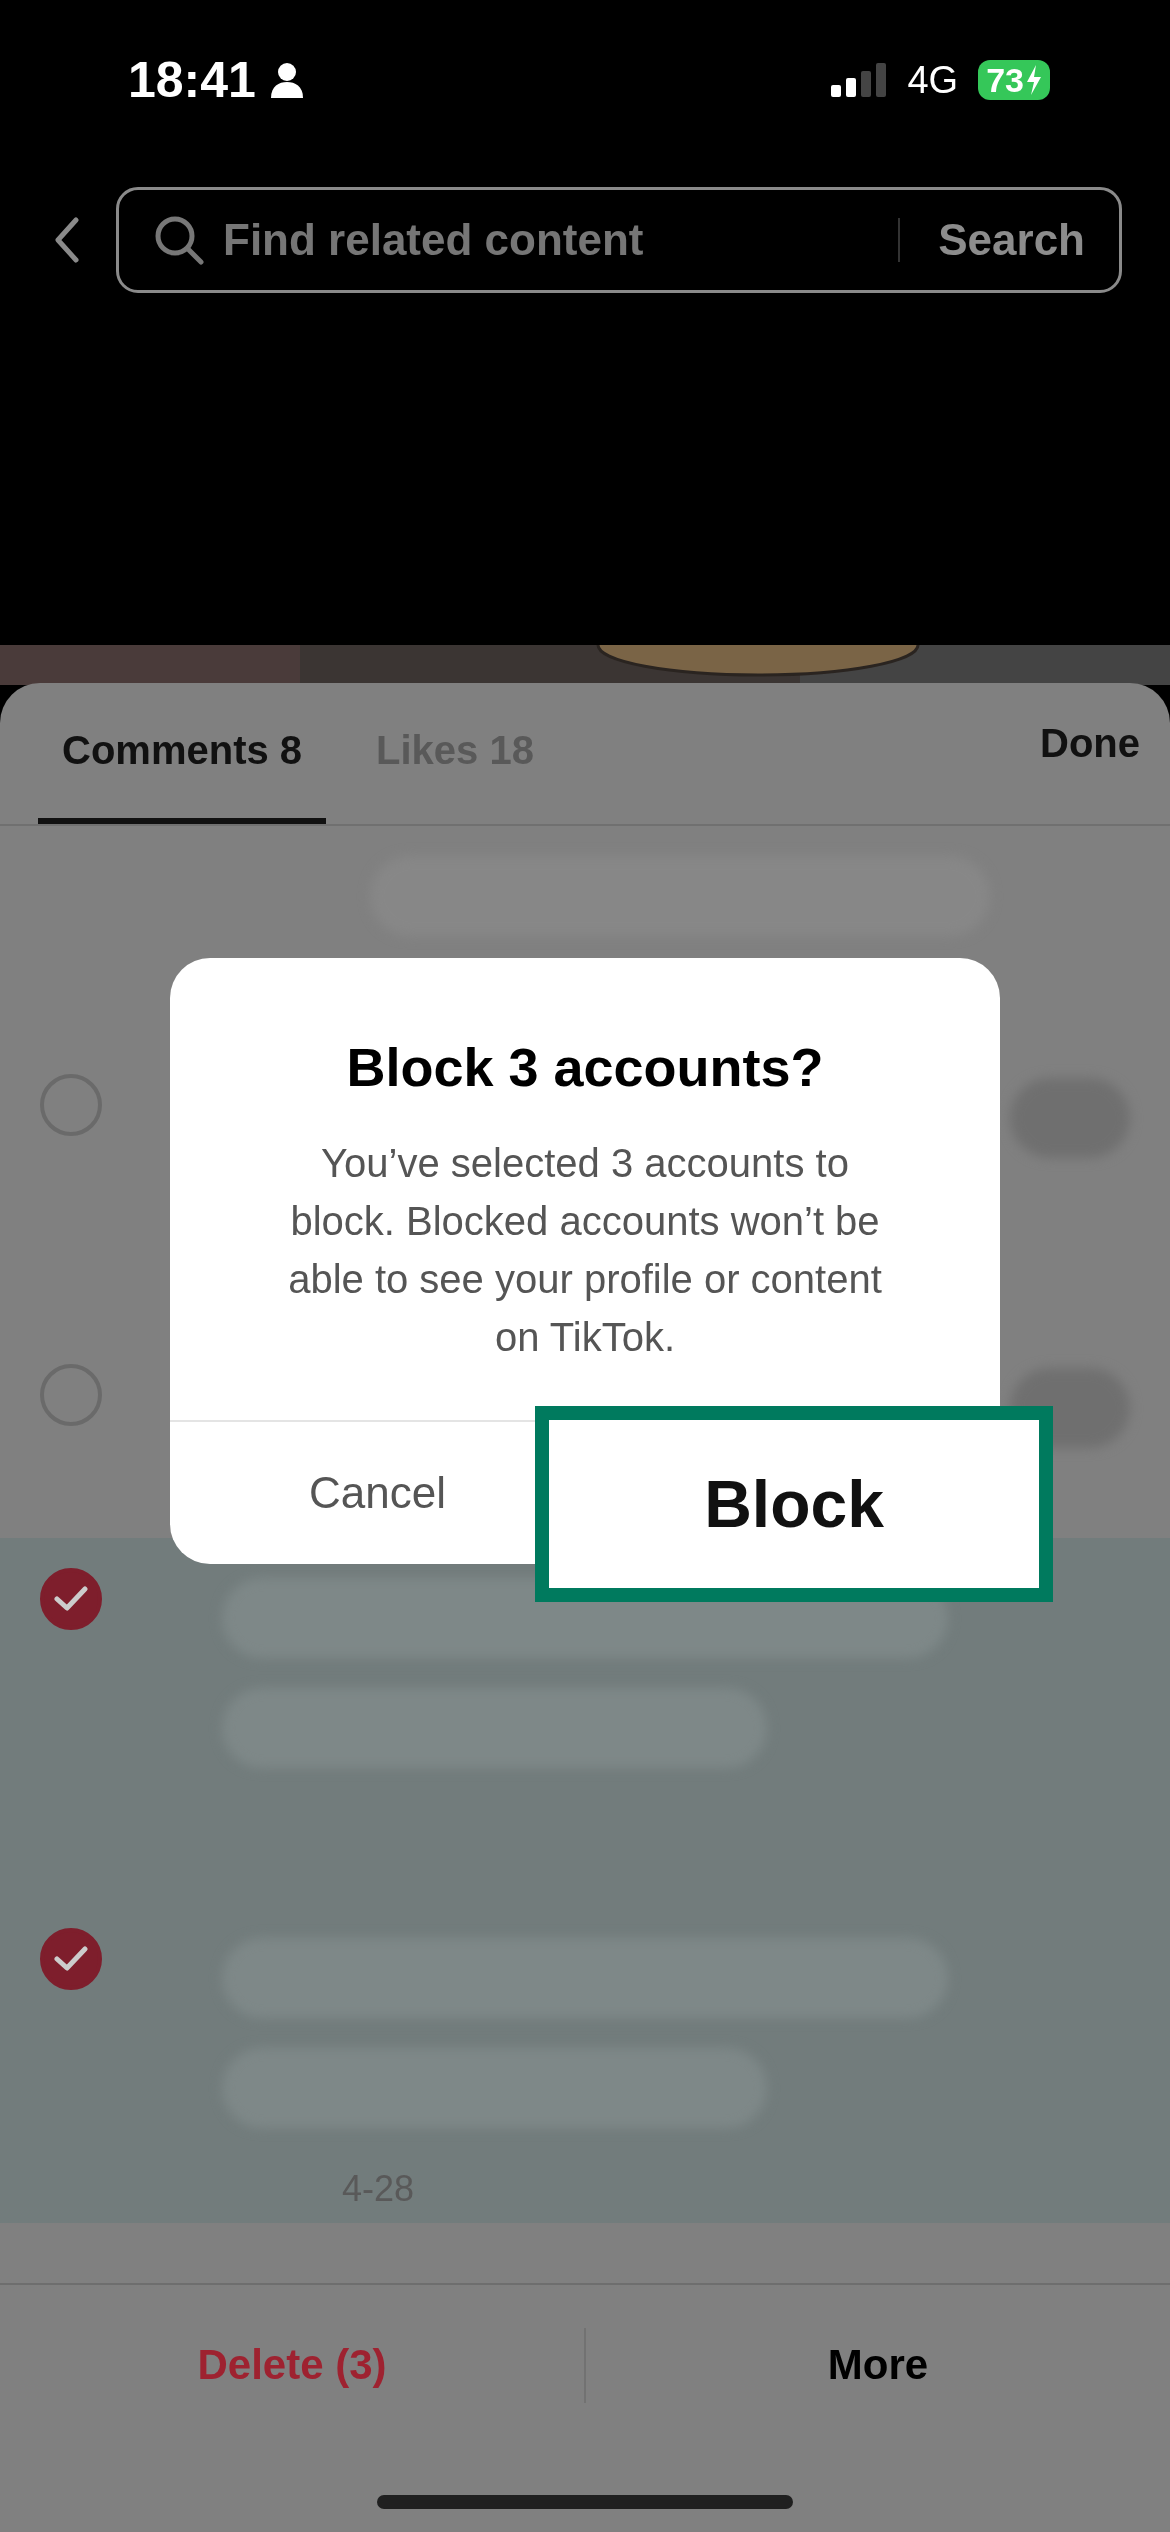  Describe the element at coordinates (1000, 240) in the screenshot. I see `search-button: Search` at that location.